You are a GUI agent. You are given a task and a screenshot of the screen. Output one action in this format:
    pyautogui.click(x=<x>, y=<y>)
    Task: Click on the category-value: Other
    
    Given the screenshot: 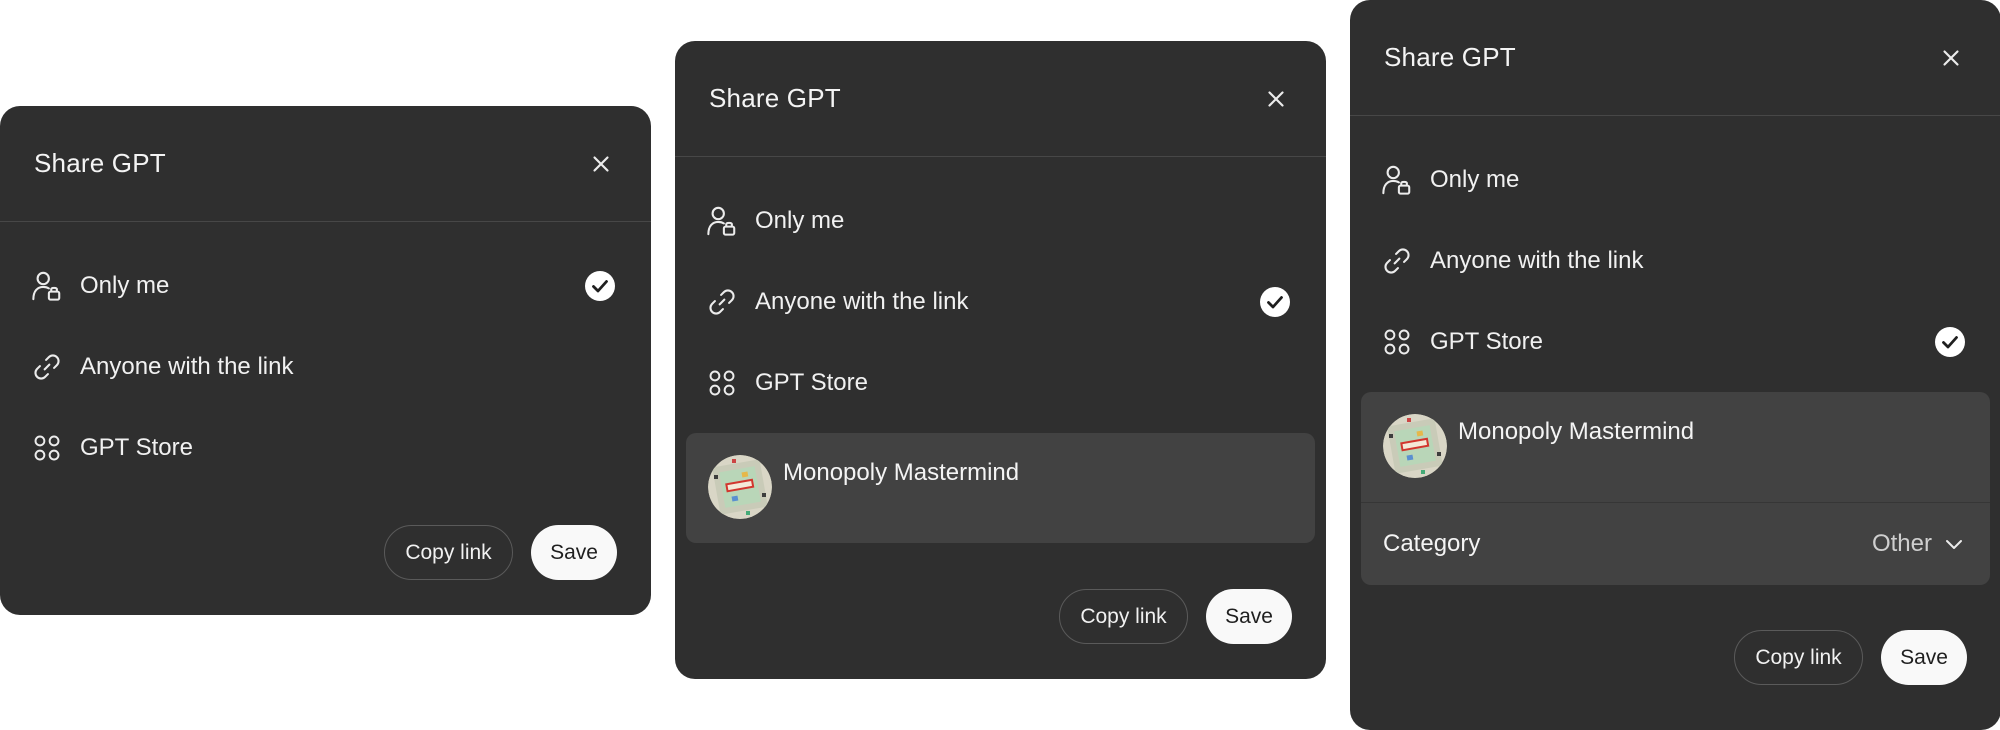 What is the action you would take?
    pyautogui.click(x=1901, y=543)
    